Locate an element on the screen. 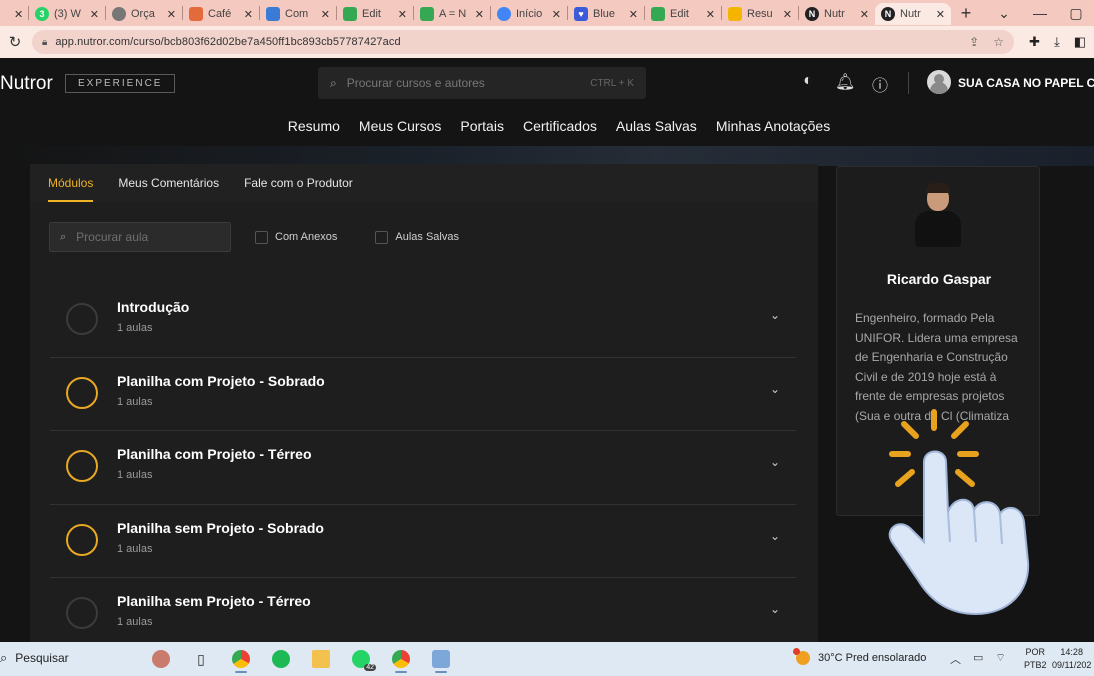 This screenshot has height=676, width=1094. lesson-search-input: Procurar aula is located at coordinates (112, 237).